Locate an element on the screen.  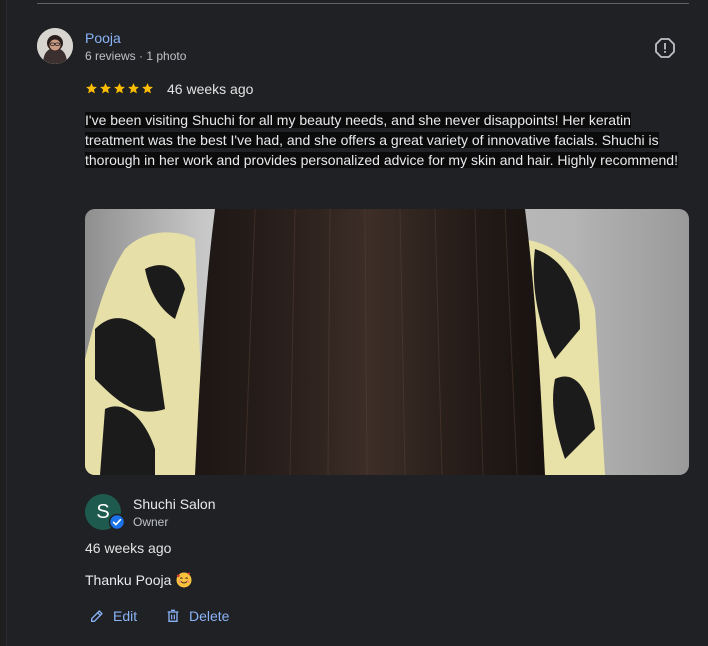
reply-text: Thanku Pooja is located at coordinates (139, 580).